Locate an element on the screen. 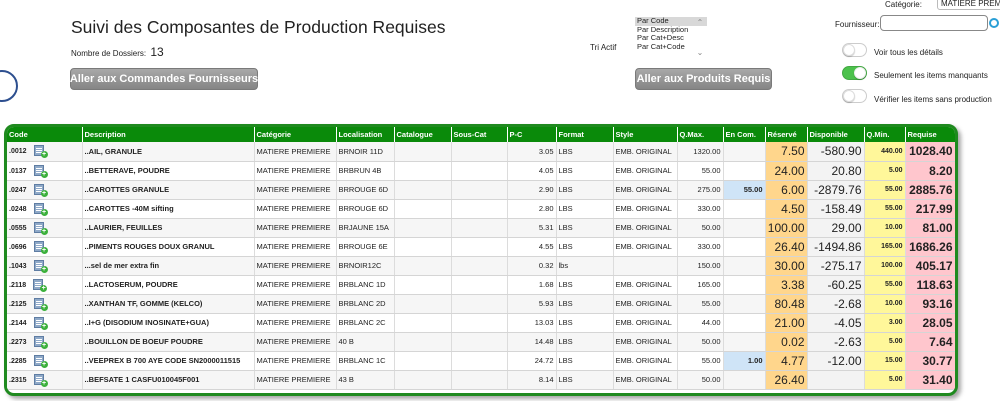 The image size is (1000, 401). toggle-missing-only-label: Seulement les items manquants is located at coordinates (931, 75).